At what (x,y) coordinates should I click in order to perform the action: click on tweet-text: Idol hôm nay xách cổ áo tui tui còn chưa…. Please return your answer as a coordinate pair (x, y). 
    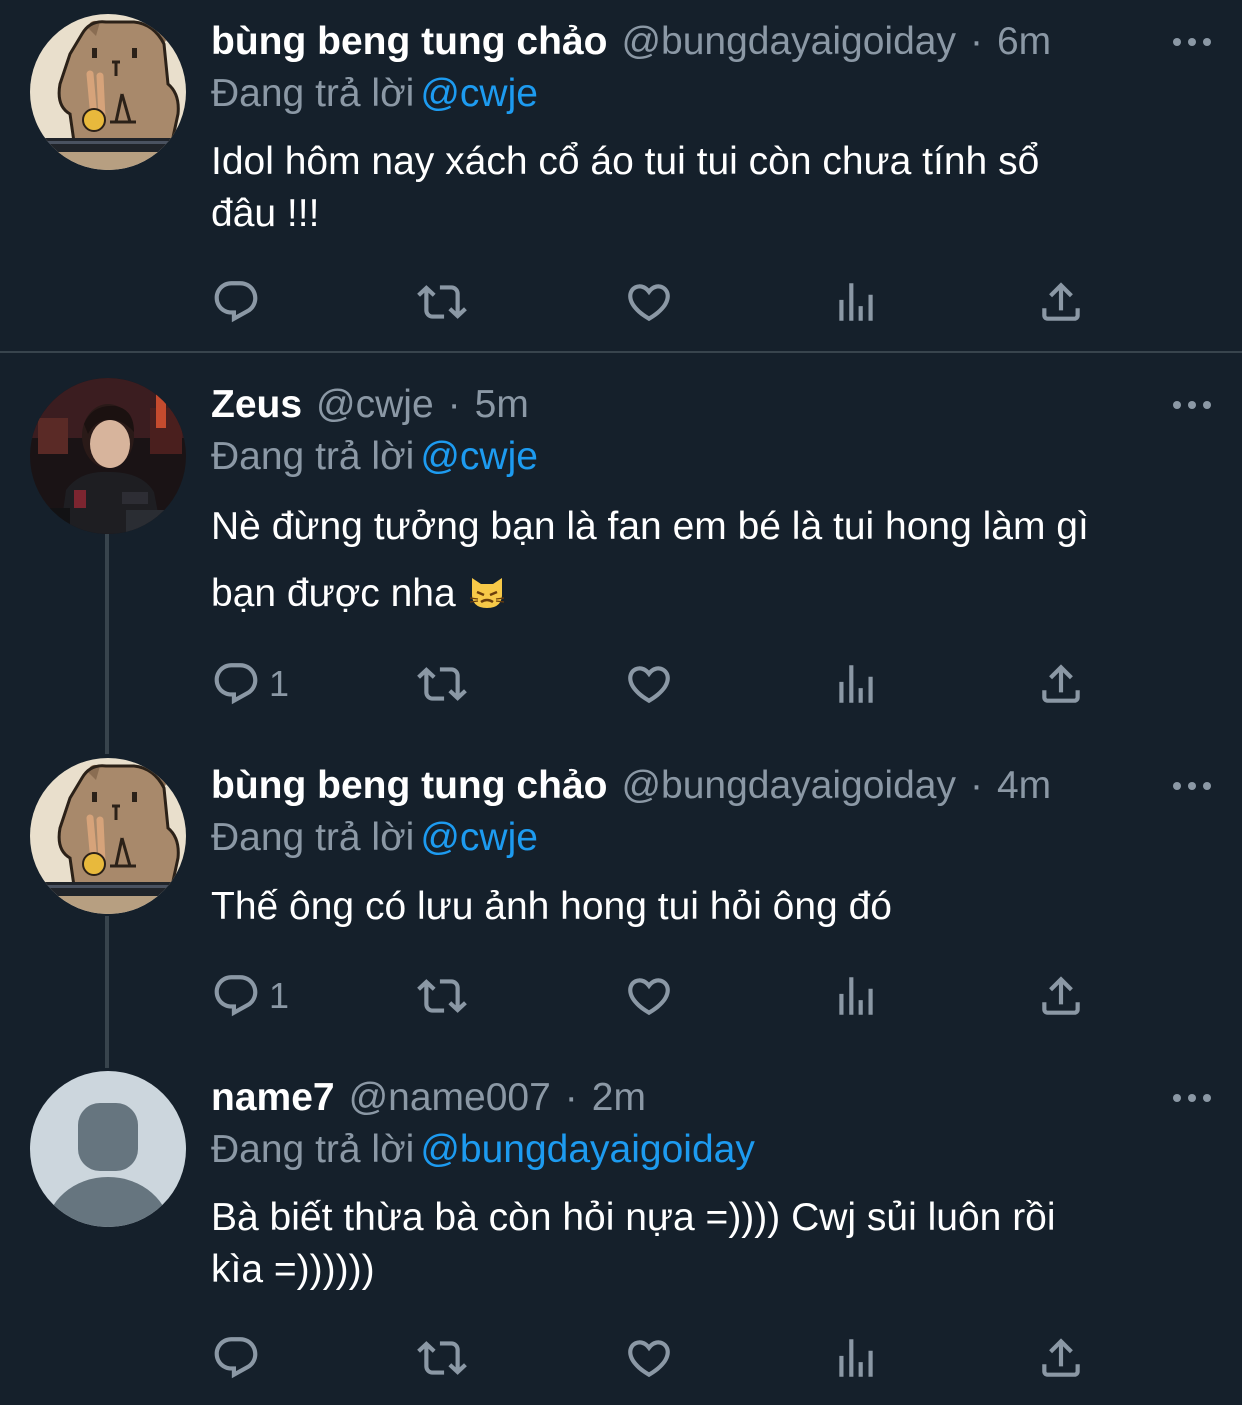
    Looking at the image, I should click on (711, 188).